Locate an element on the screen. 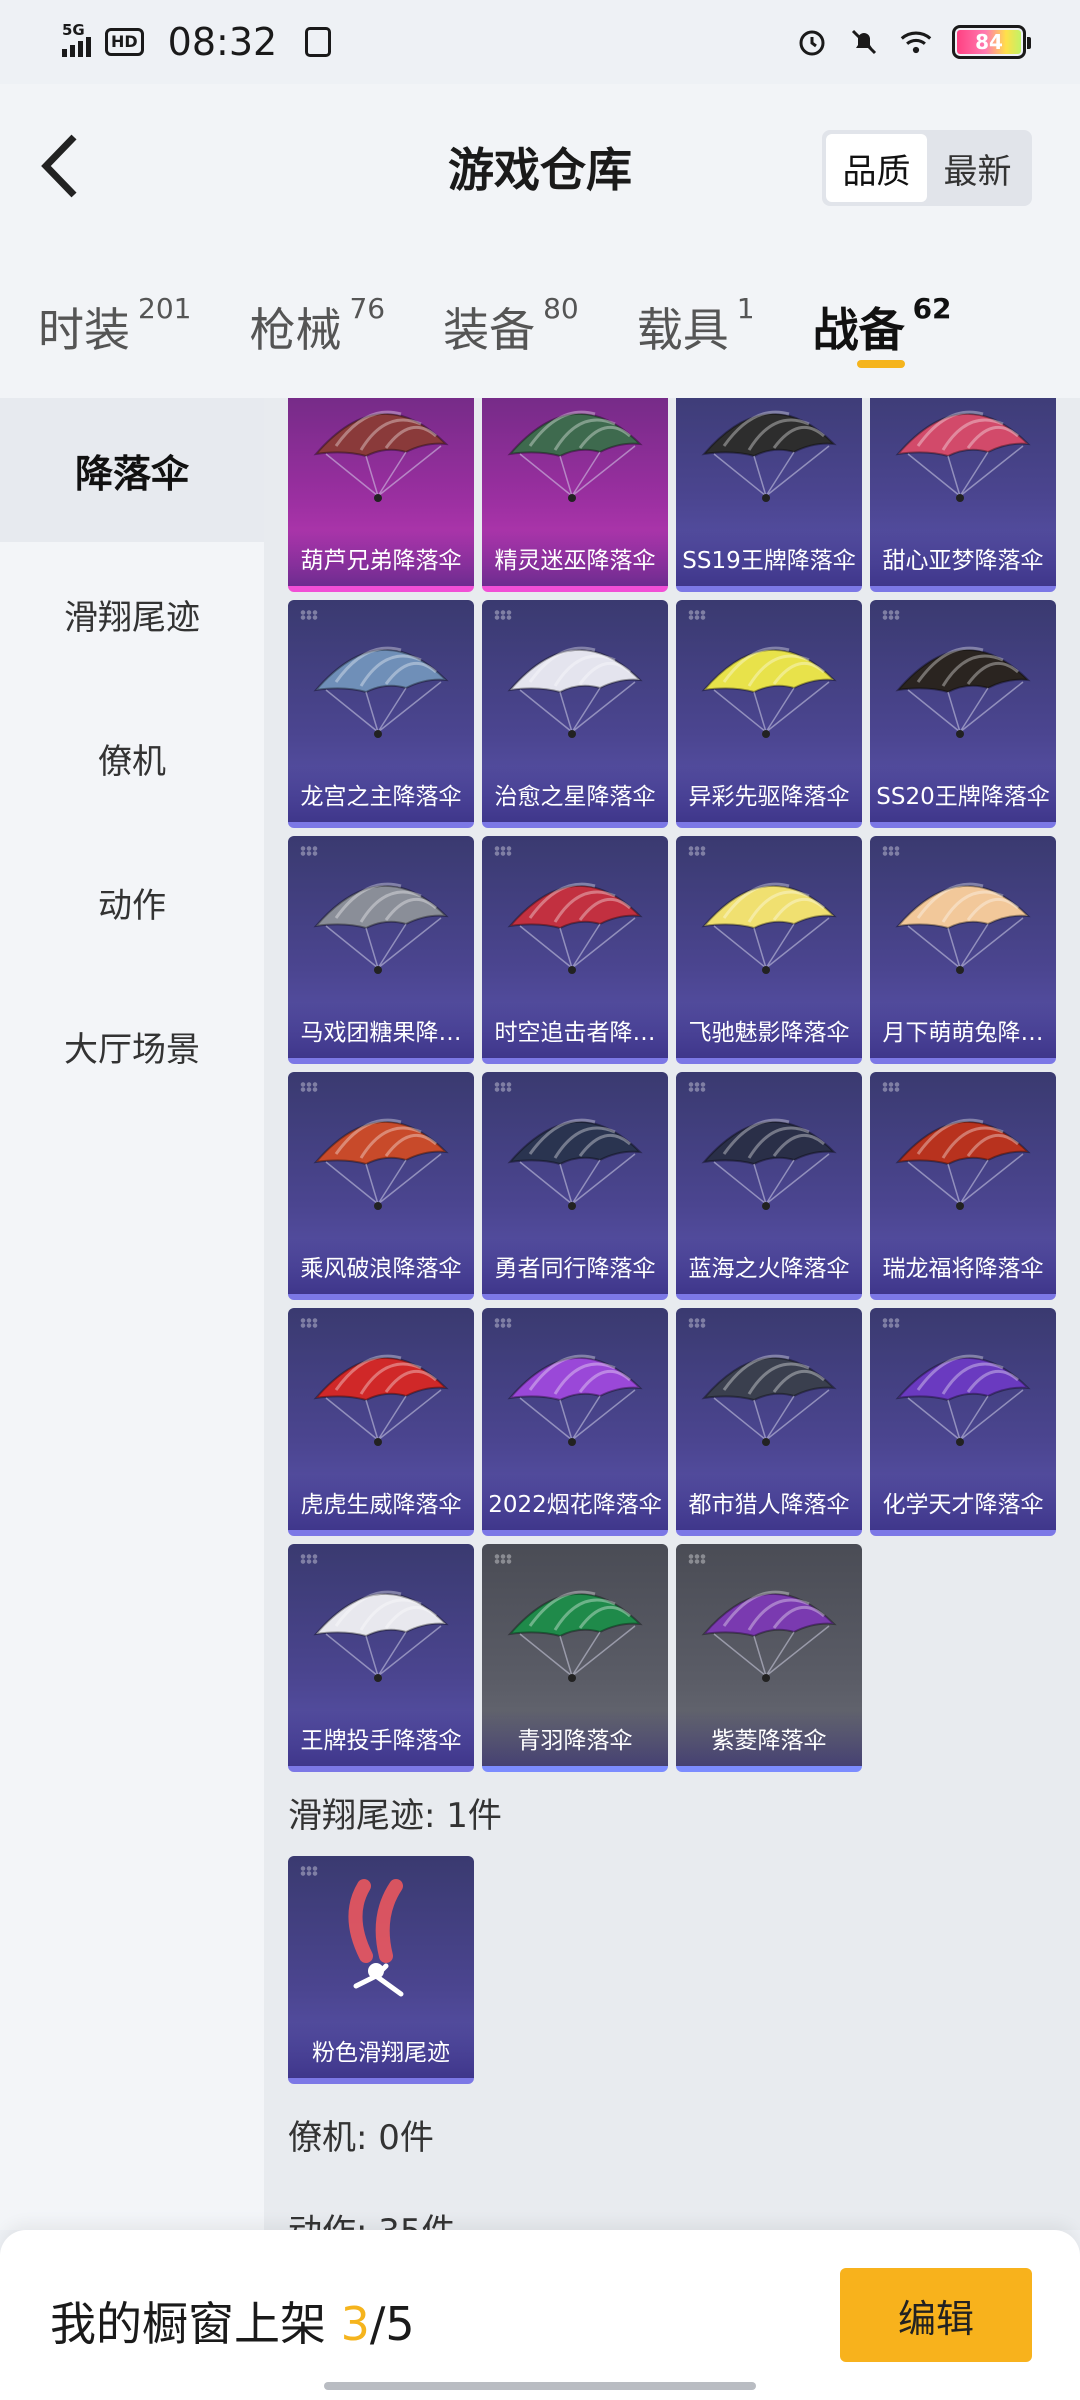 This screenshot has width=1080, height=2400. item-card: 都市猎人降落伞 is located at coordinates (769, 1422).